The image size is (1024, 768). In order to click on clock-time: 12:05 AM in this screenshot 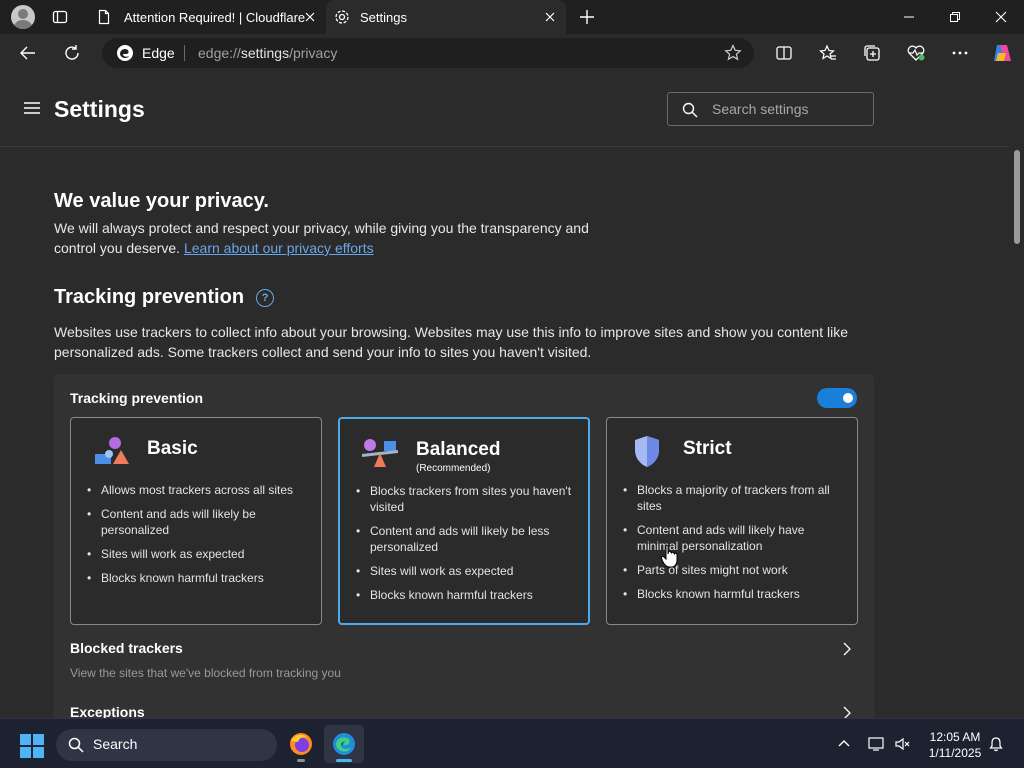, I will do `click(955, 737)`.